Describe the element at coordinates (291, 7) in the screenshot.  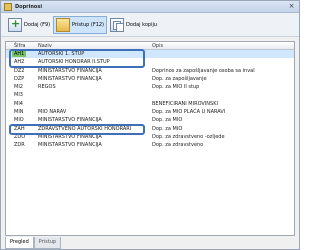
I see `close-icon: ×` at that location.